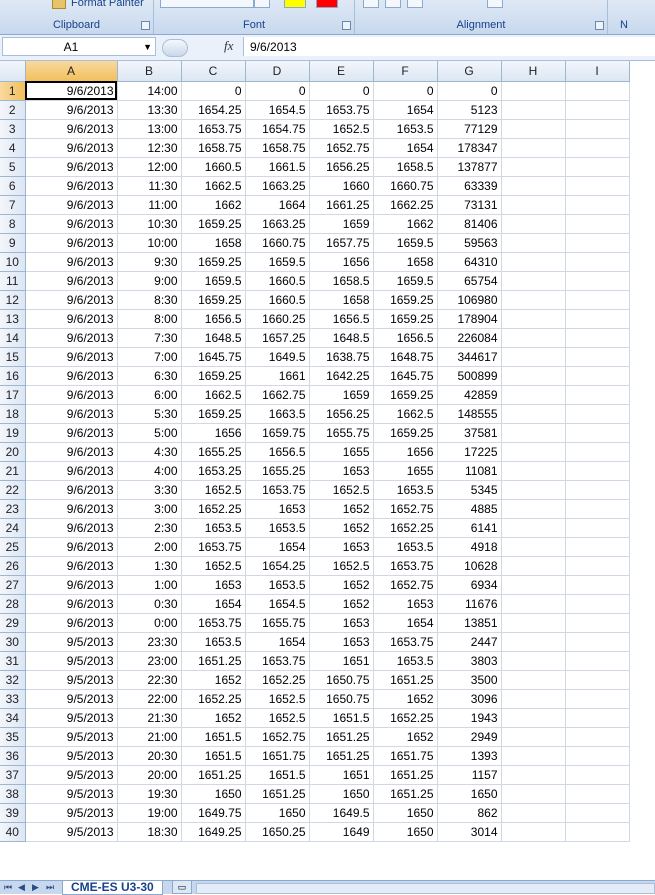 This screenshot has width=655, height=895. I want to click on cell-g12: 106980, so click(469, 300).